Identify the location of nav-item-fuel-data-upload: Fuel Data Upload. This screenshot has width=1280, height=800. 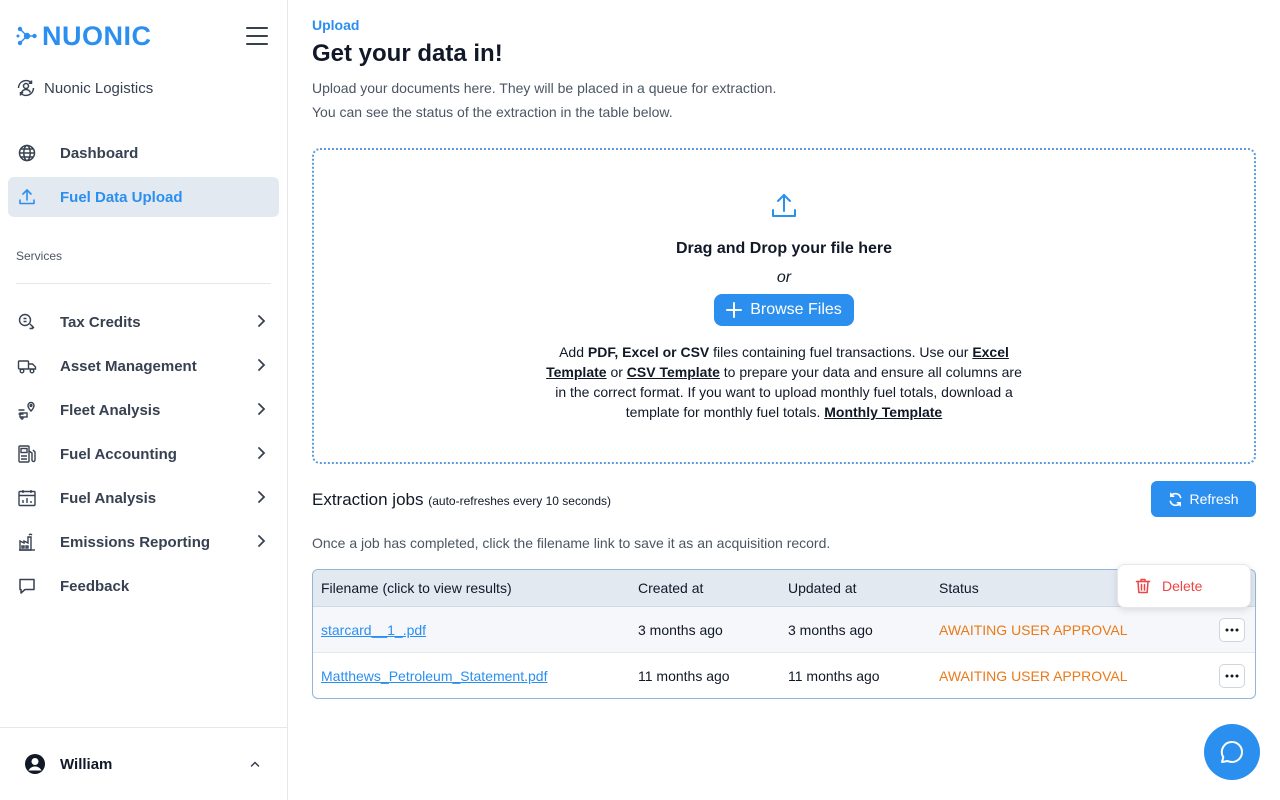
(143, 197).